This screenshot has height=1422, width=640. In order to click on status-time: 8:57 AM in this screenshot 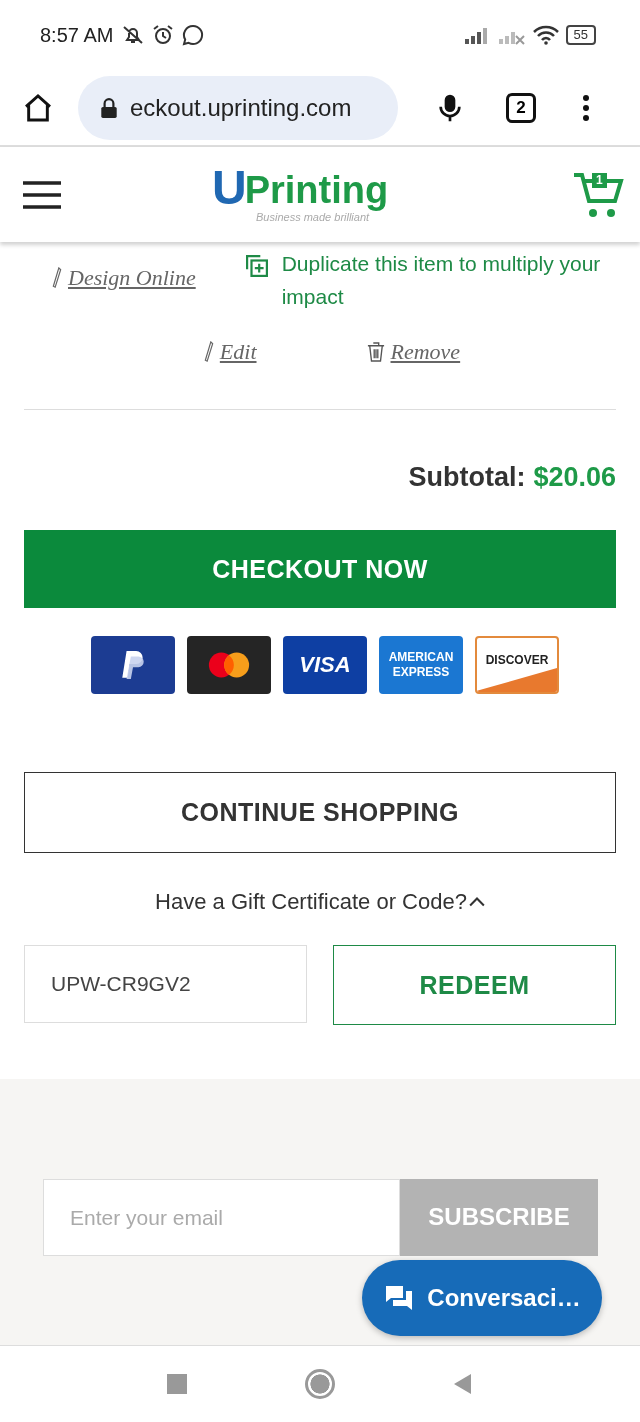, I will do `click(77, 35)`.